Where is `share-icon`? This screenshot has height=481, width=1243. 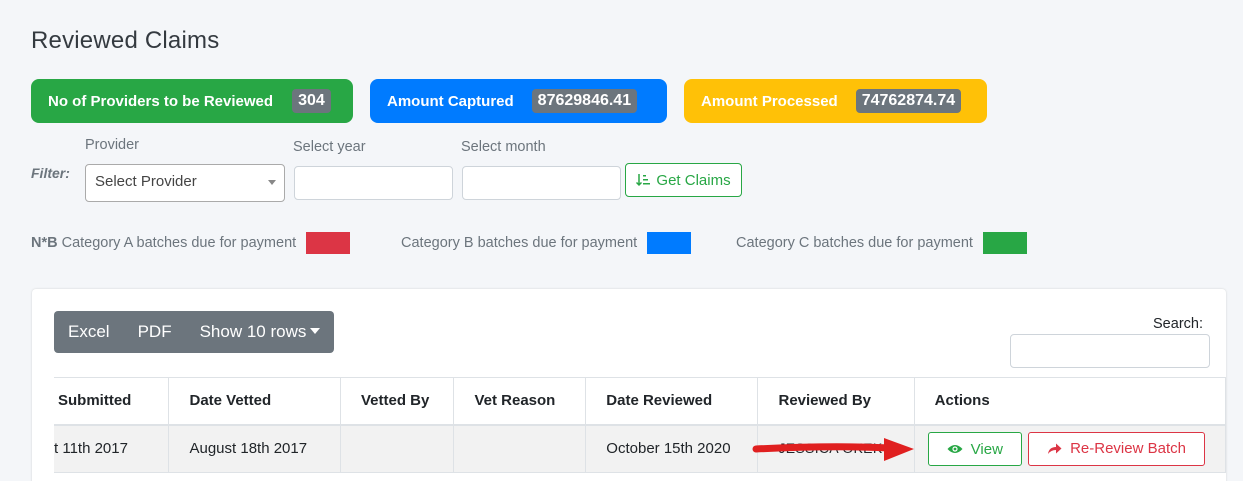 share-icon is located at coordinates (1055, 448).